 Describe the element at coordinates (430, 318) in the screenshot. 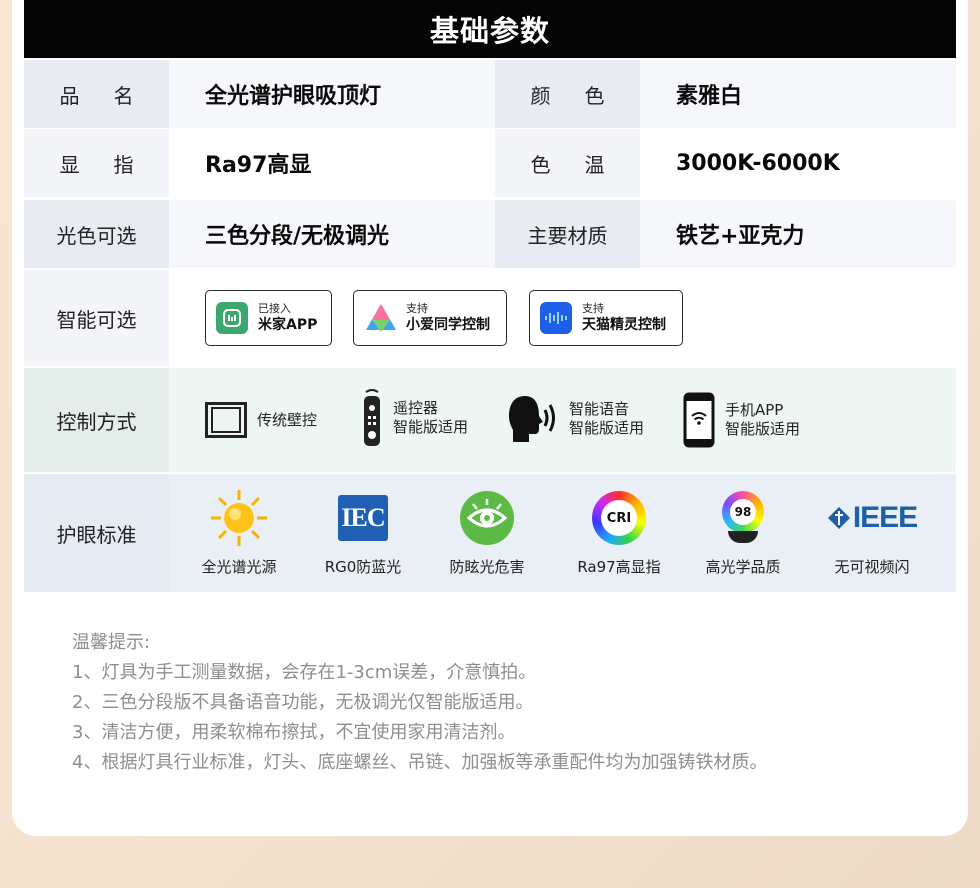

I see `badge-xiaoai: 支持 小爱同学控制` at that location.